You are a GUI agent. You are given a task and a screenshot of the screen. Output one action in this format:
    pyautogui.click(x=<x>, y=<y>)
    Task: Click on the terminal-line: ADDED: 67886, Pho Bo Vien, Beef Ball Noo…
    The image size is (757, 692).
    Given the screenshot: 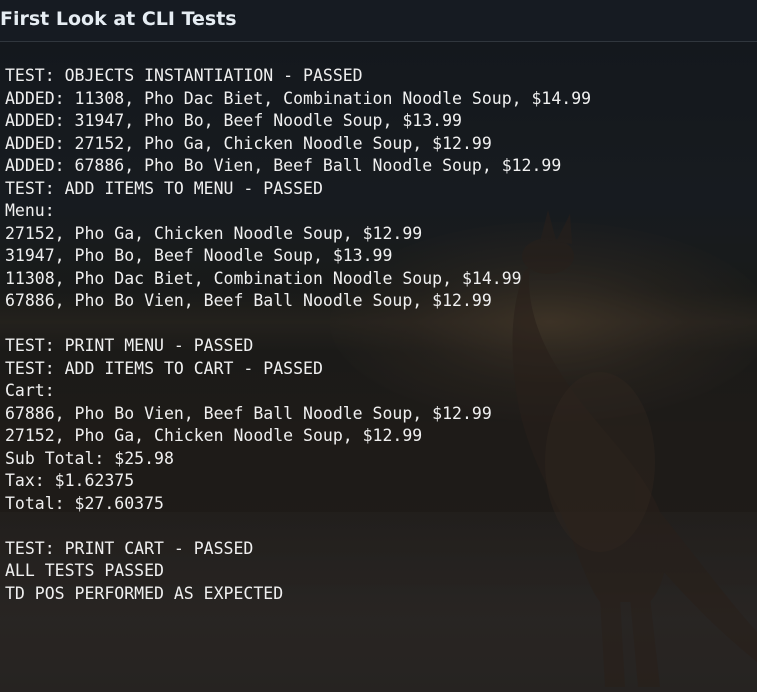 What is the action you would take?
    pyautogui.click(x=283, y=165)
    